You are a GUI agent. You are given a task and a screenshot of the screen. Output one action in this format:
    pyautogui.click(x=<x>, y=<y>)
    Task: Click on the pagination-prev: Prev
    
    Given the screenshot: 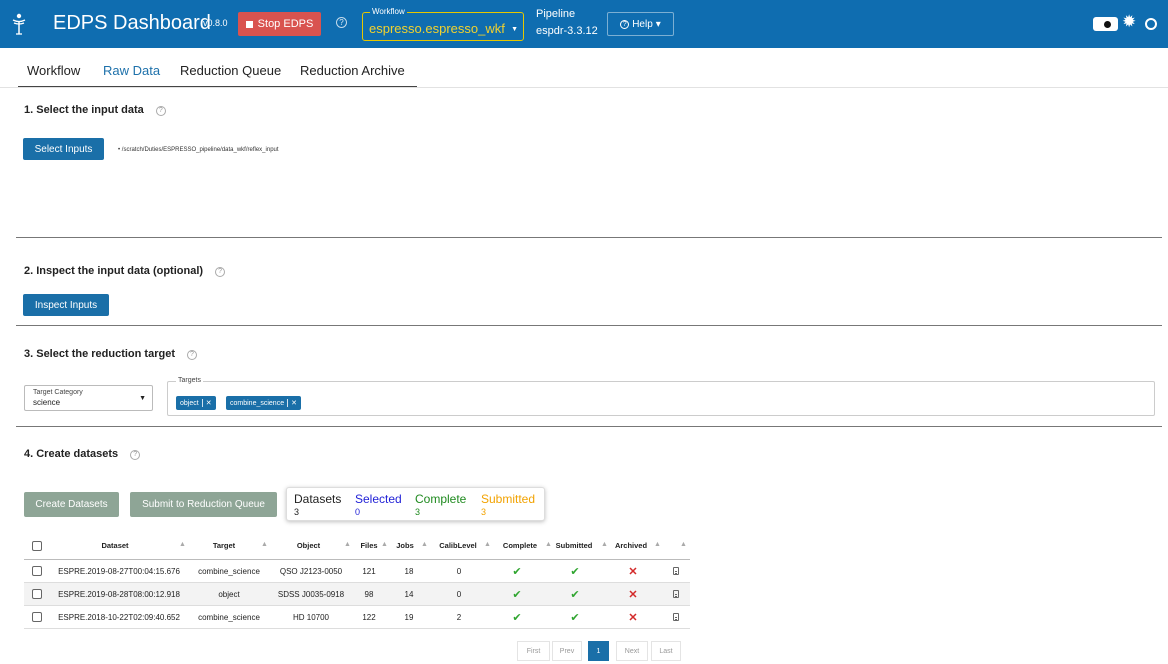 What is the action you would take?
    pyautogui.click(x=567, y=651)
    